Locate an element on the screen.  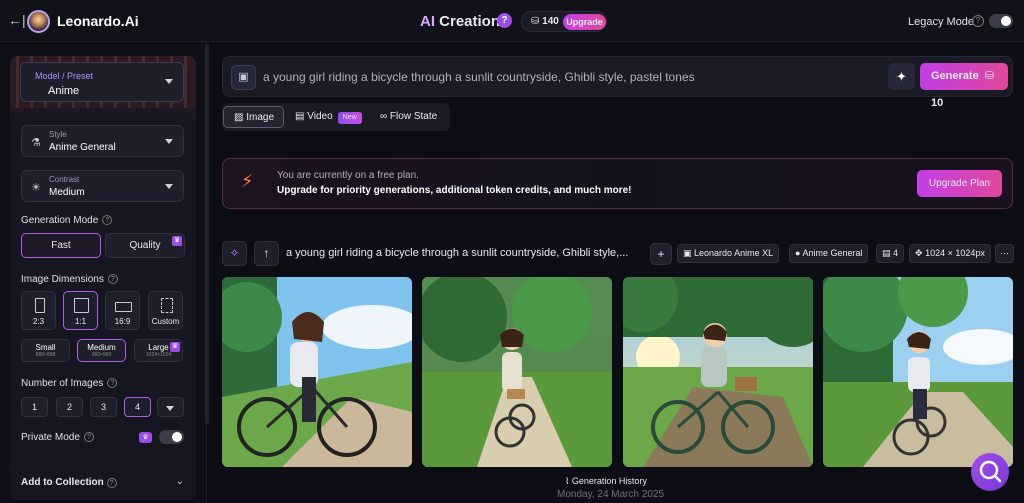
ratio-2-3-button: 2:3 is located at coordinates (38, 310).